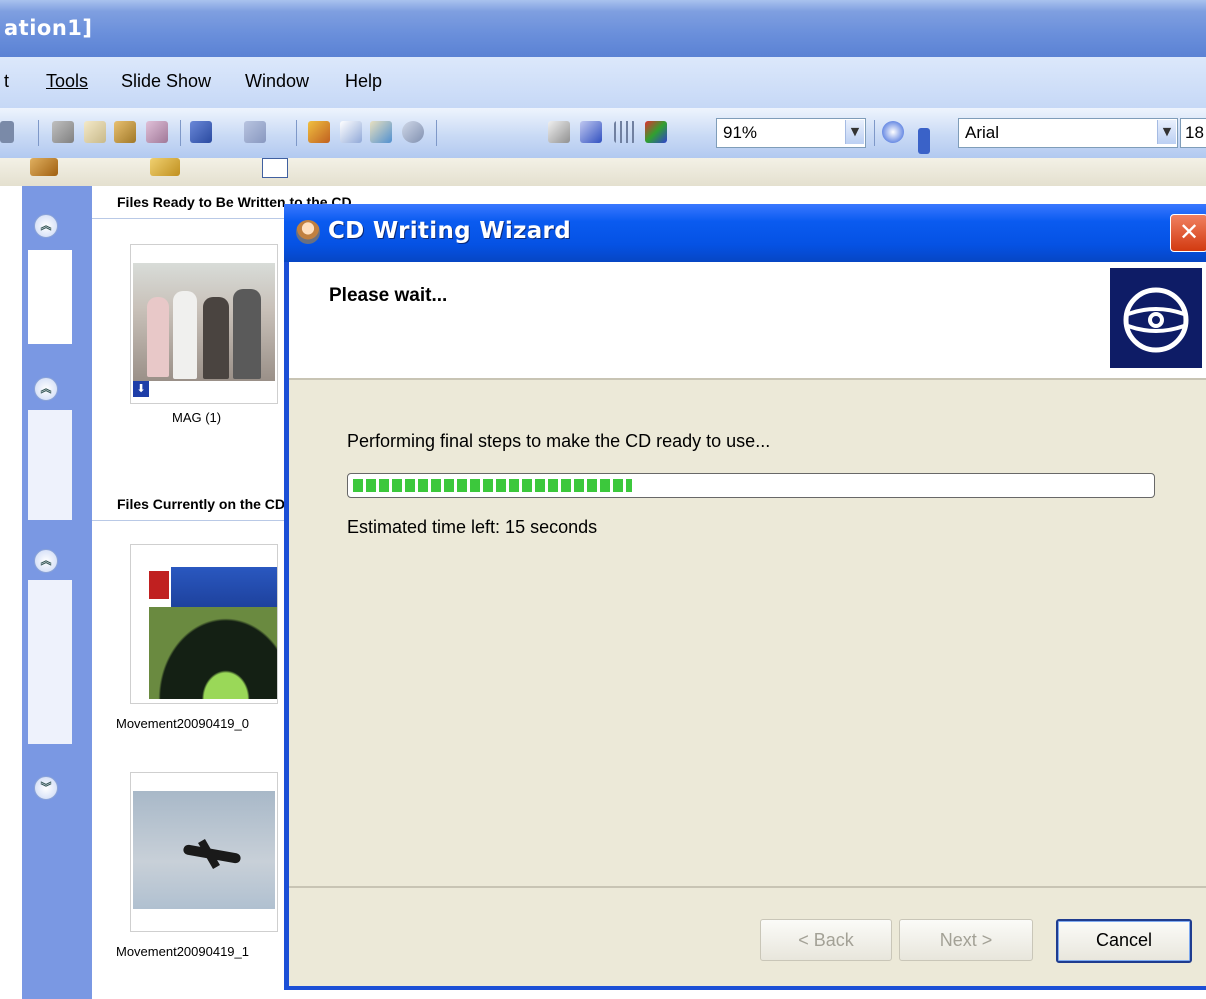 This screenshot has height=999, width=1206. What do you see at coordinates (603, 82) in the screenshot?
I see `menu-bar: t Tools Slide Show Window Help` at bounding box center [603, 82].